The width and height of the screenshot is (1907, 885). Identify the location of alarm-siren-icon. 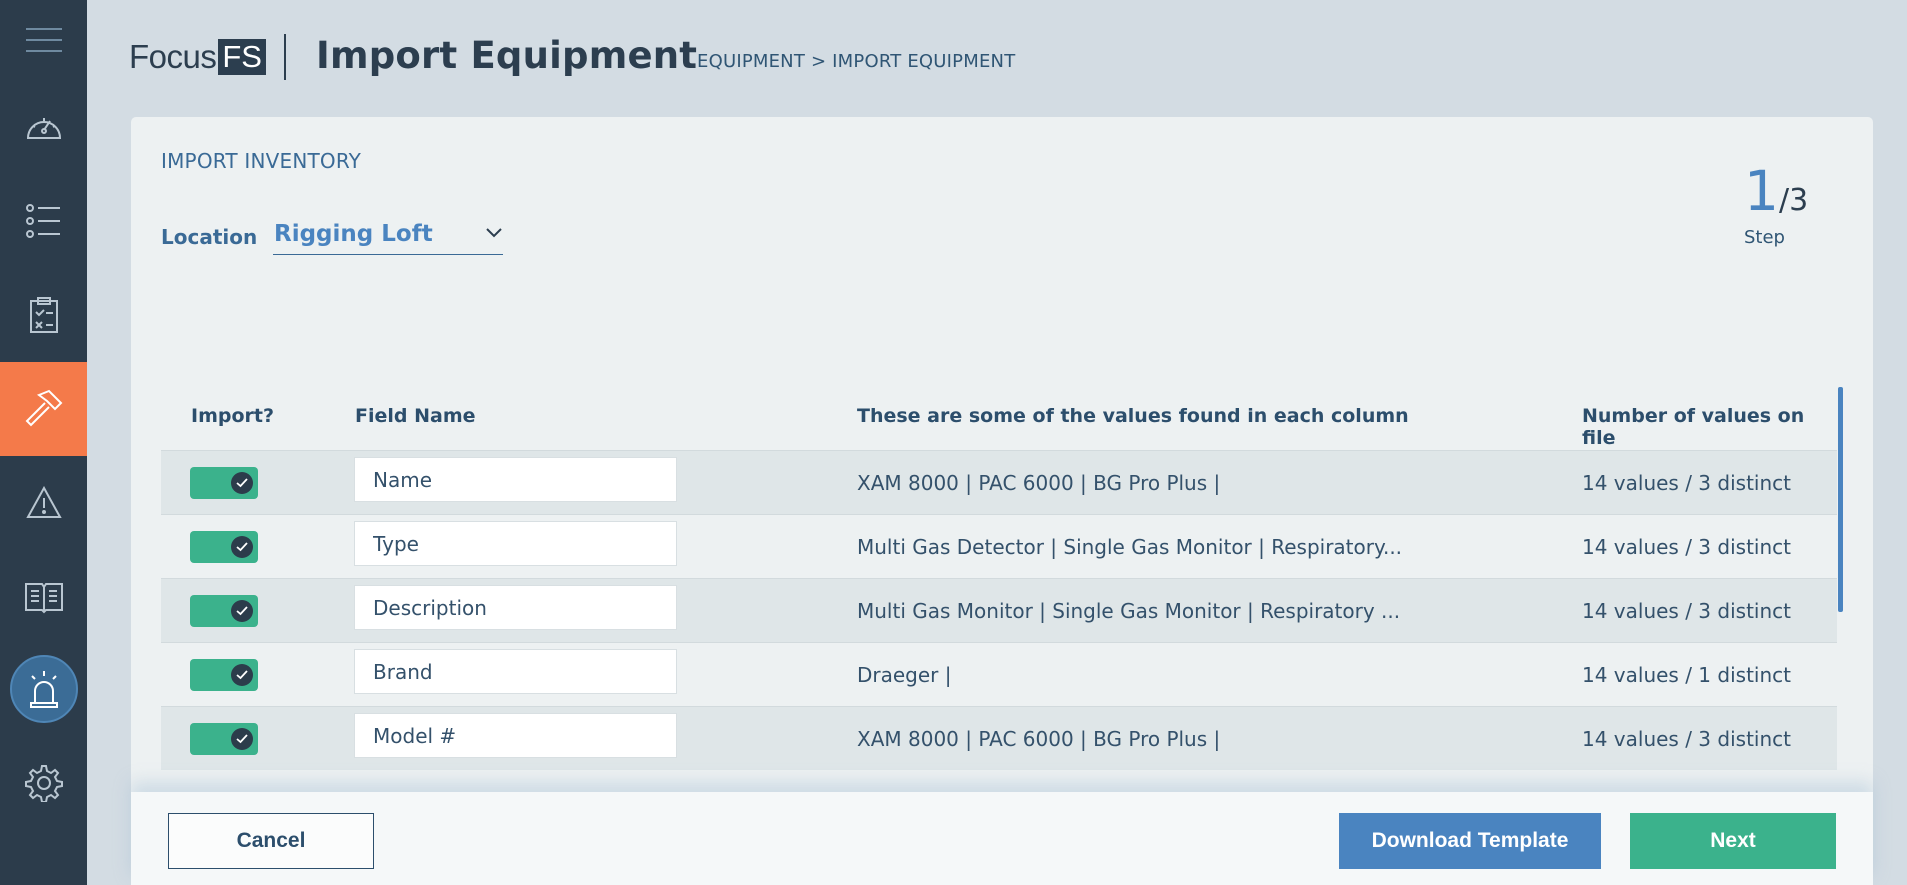
(43, 689).